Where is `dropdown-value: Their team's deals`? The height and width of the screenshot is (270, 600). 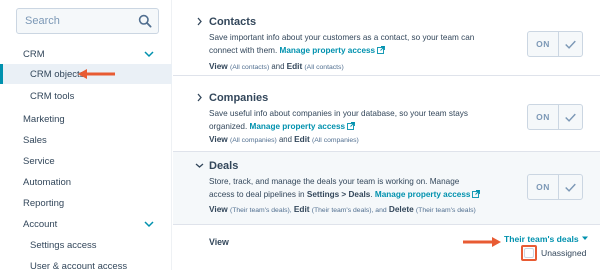
dropdown-value: Their team's deals is located at coordinates (541, 239).